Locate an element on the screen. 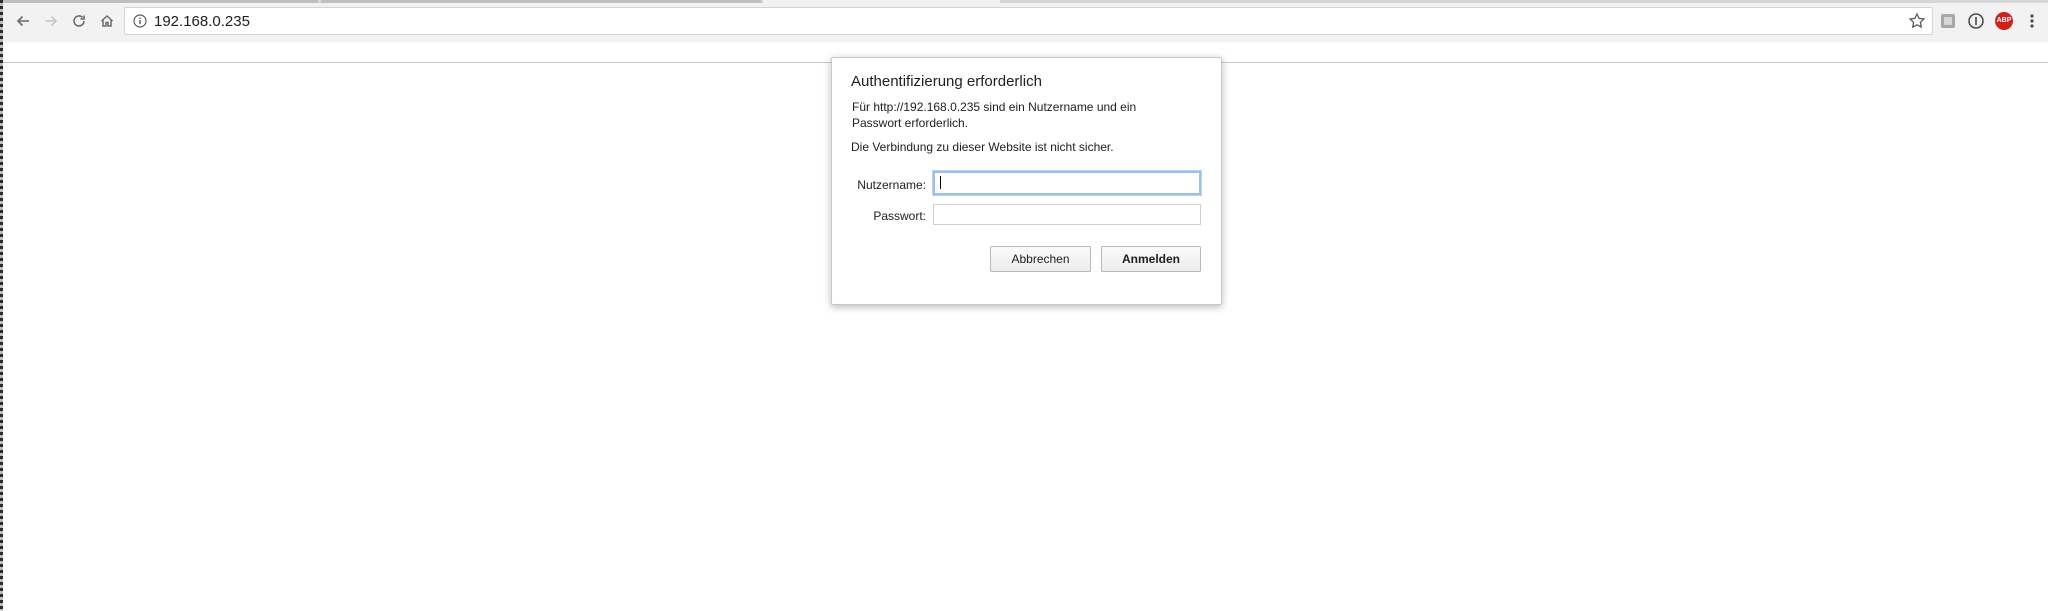  reload-icon is located at coordinates (79, 21).